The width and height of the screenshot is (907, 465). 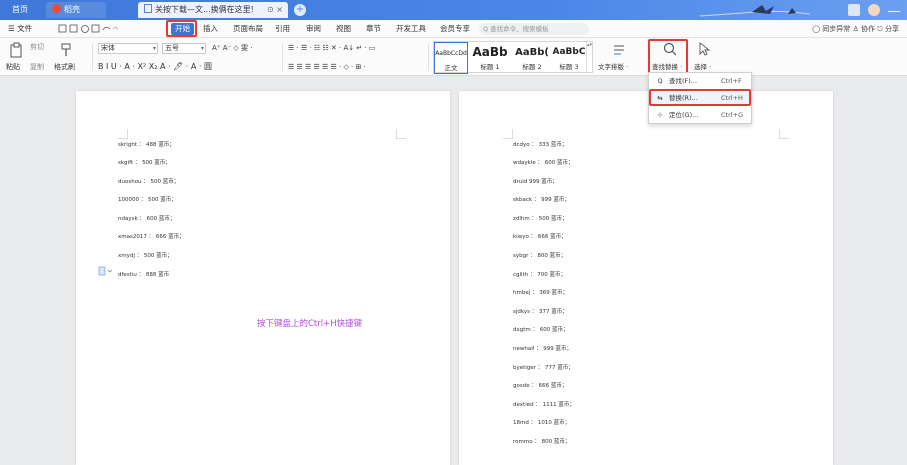 What do you see at coordinates (331, 48) in the screenshot?
I see `paragraph-list-tools: ☰ · ☰ · ☷ ☷ ✕ · A↓ ↵ · ▭` at bounding box center [331, 48].